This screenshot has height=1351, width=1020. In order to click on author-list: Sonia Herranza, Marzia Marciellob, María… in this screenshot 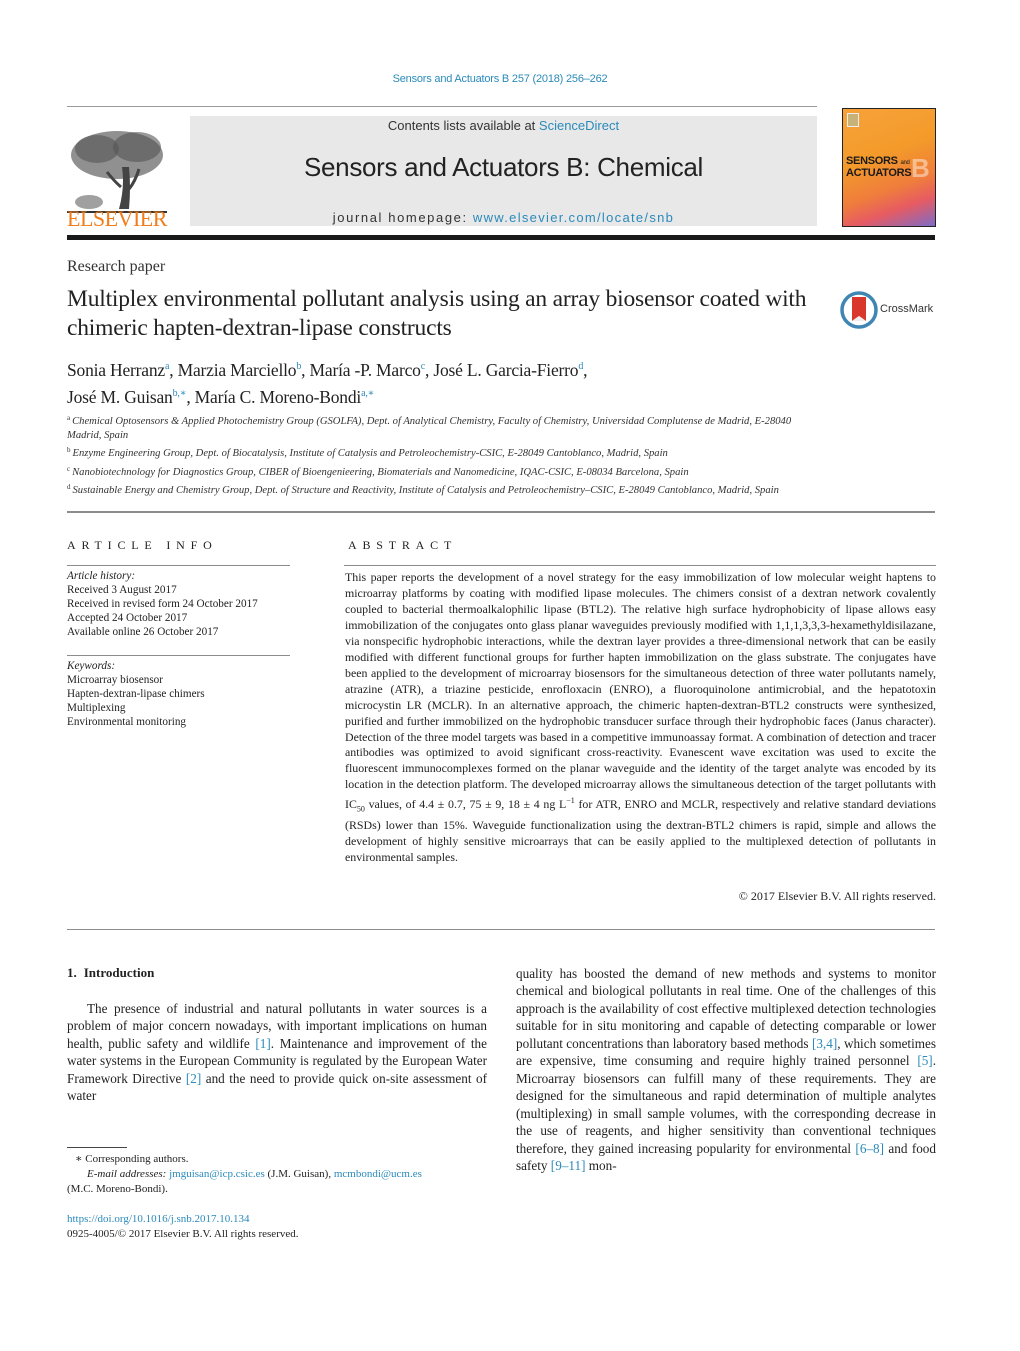, I will do `click(327, 383)`.